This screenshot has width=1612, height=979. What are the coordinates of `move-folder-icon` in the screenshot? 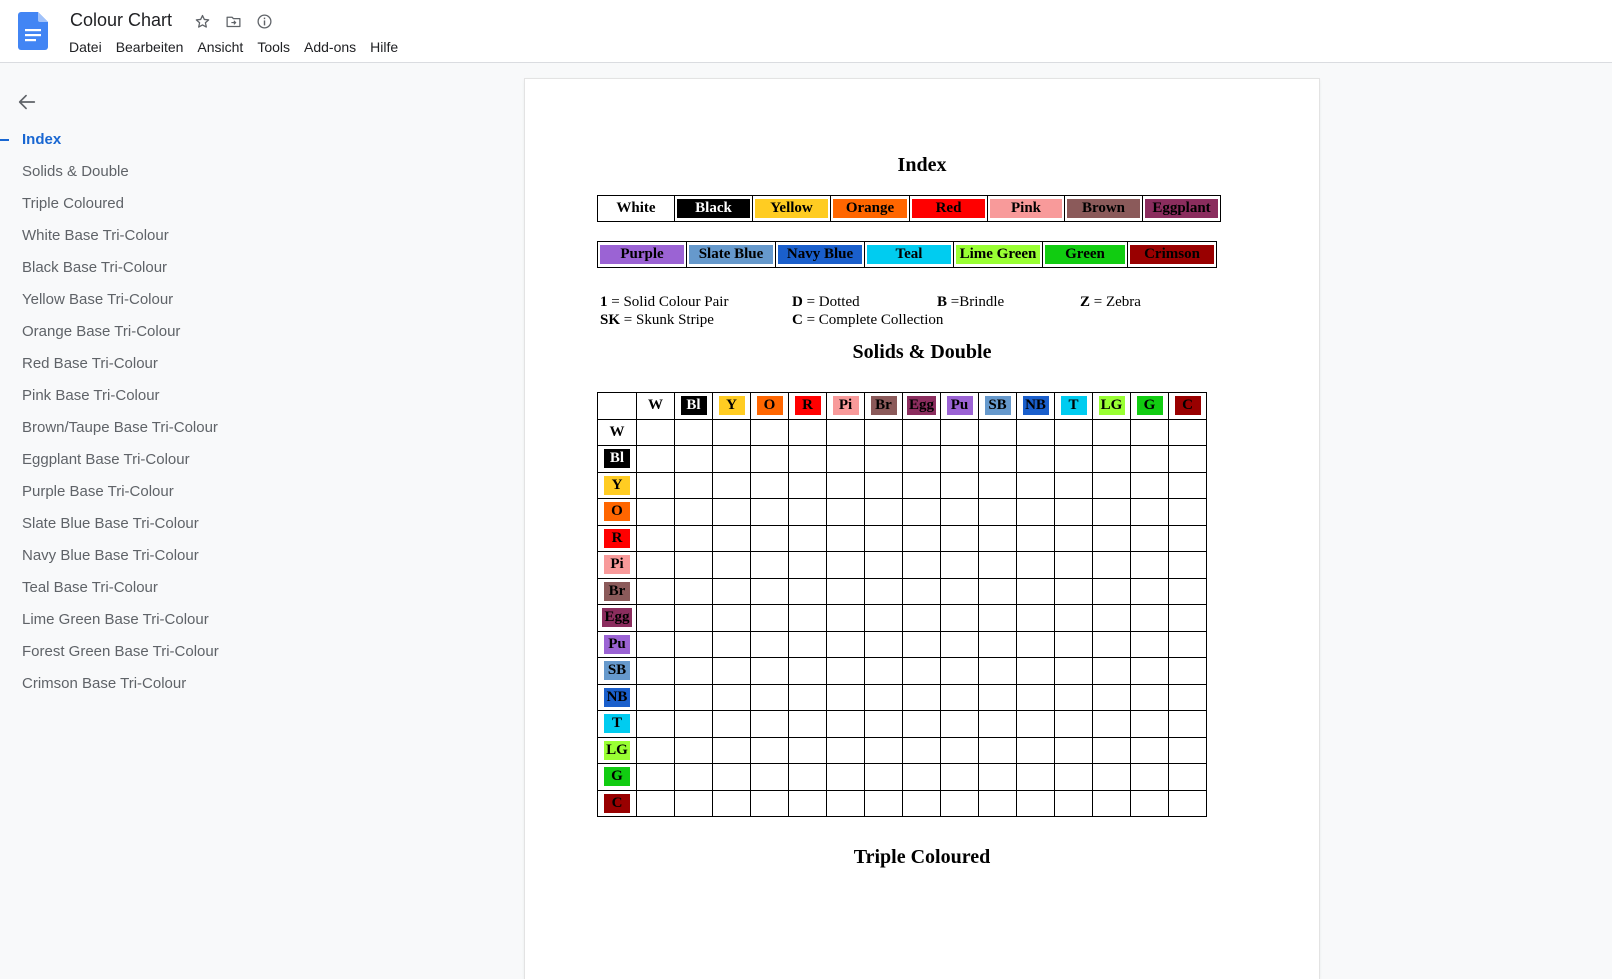 It's located at (233, 21).